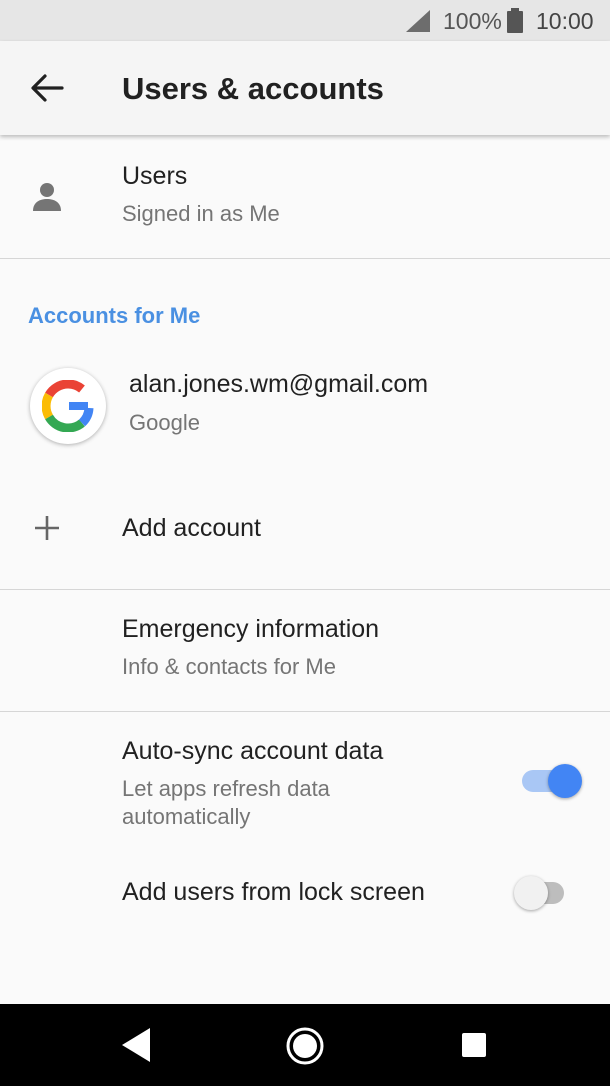  What do you see at coordinates (418, 21) in the screenshot?
I see `signal-icon` at bounding box center [418, 21].